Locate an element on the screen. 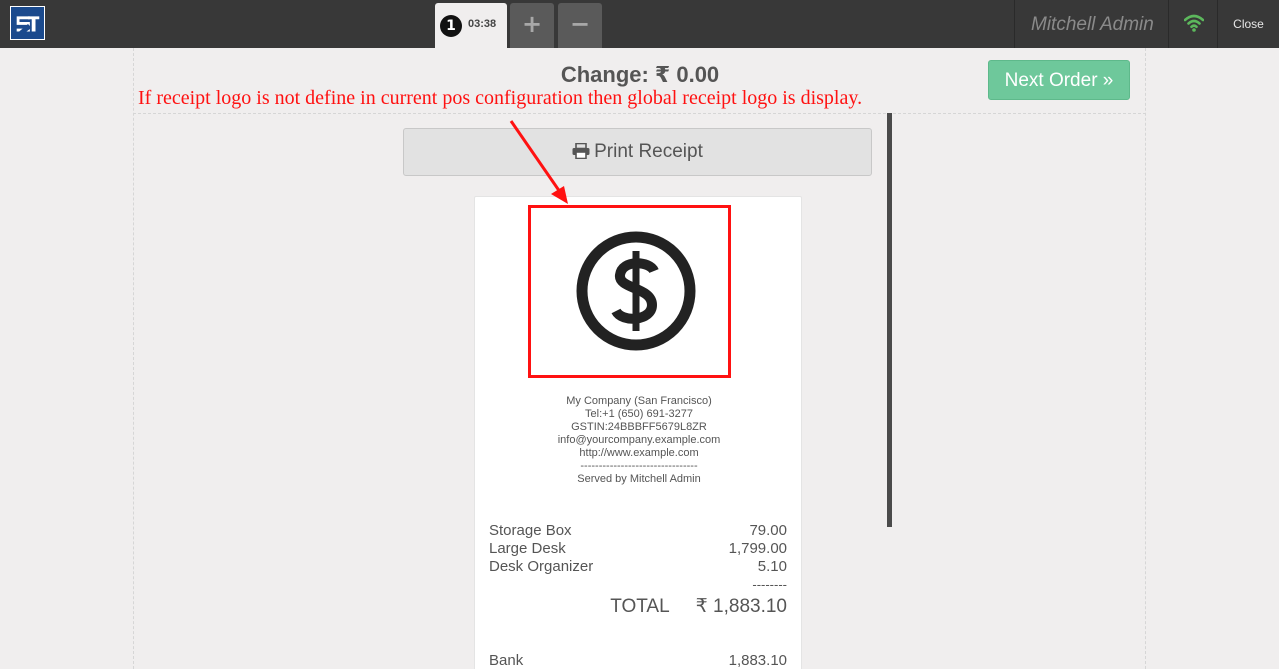 The image size is (1279, 669). line-amount: 79.00 is located at coordinates (768, 530).